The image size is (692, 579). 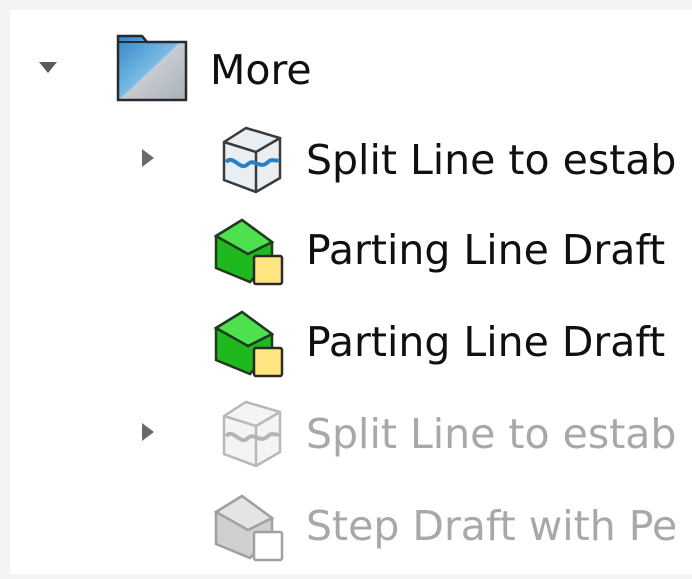 I want to click on tree-item-label: Step Draft with Pe, so click(x=492, y=526).